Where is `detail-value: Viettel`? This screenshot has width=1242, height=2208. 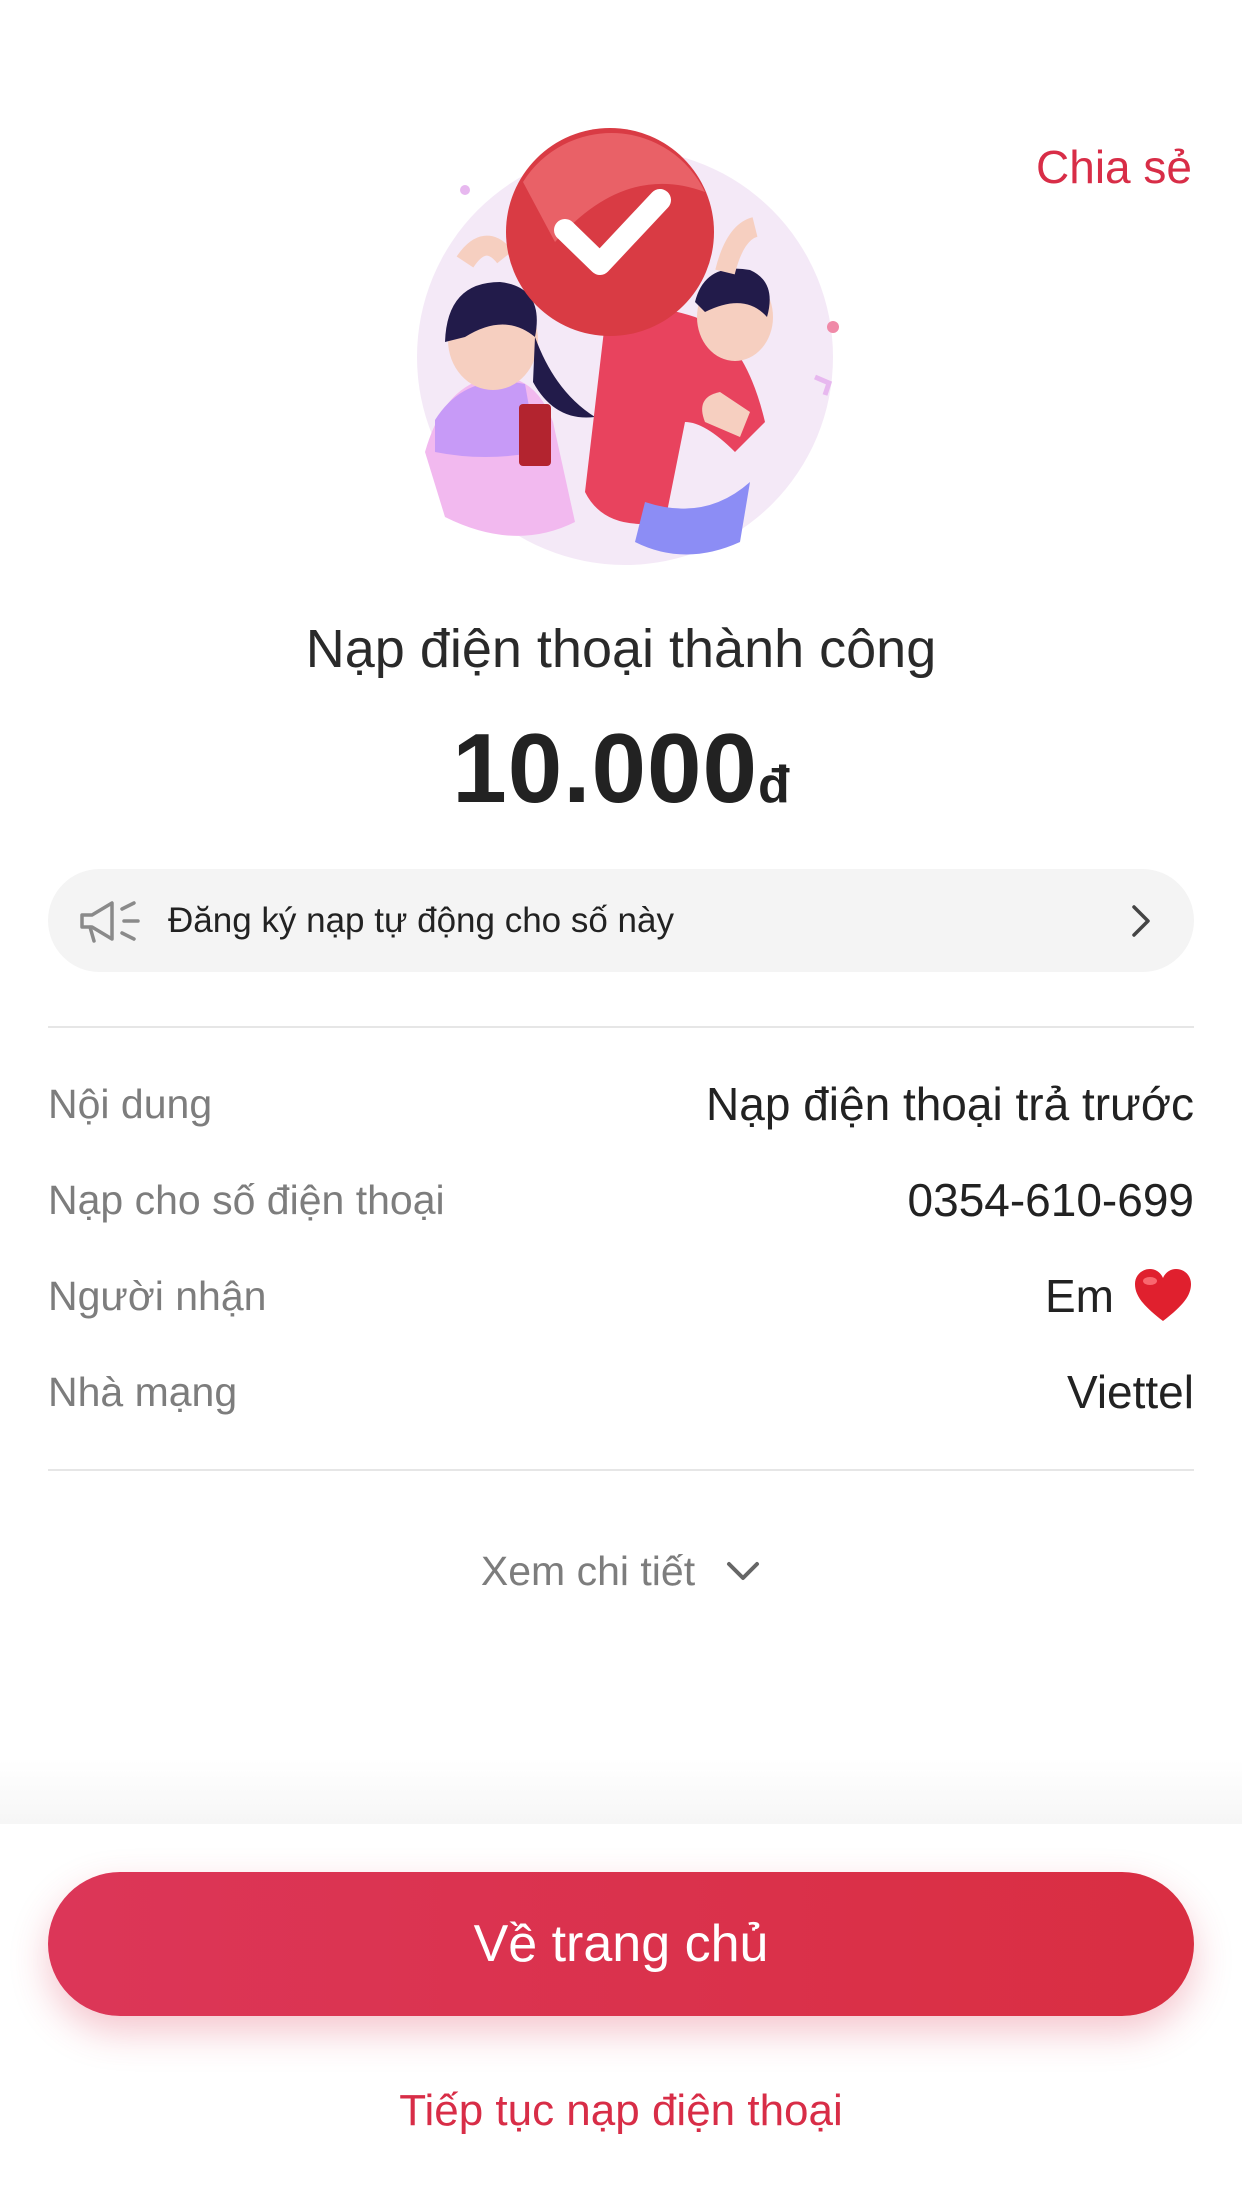 detail-value: Viettel is located at coordinates (1130, 1392).